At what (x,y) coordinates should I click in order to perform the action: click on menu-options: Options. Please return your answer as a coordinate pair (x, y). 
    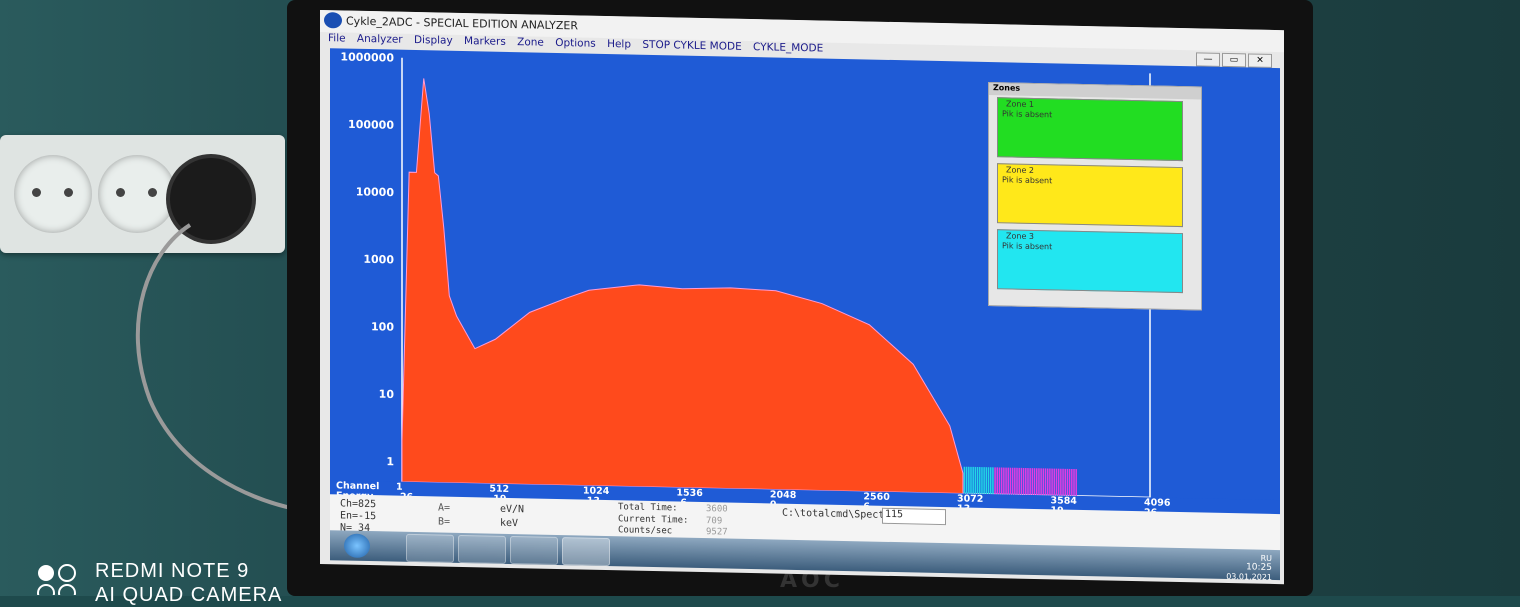
    Looking at the image, I should click on (575, 43).